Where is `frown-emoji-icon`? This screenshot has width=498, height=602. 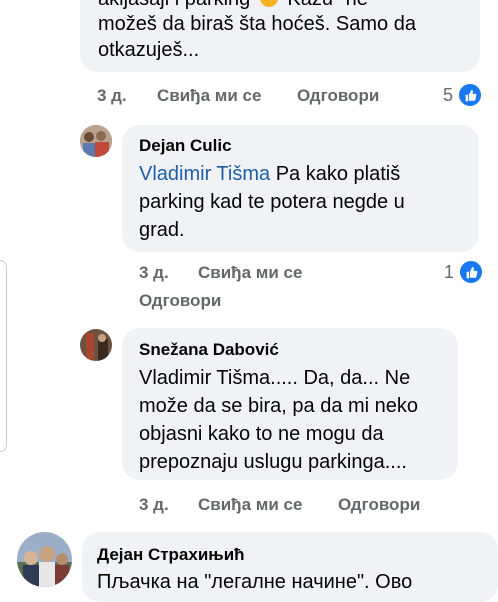
frown-emoji-icon is located at coordinates (268, 3).